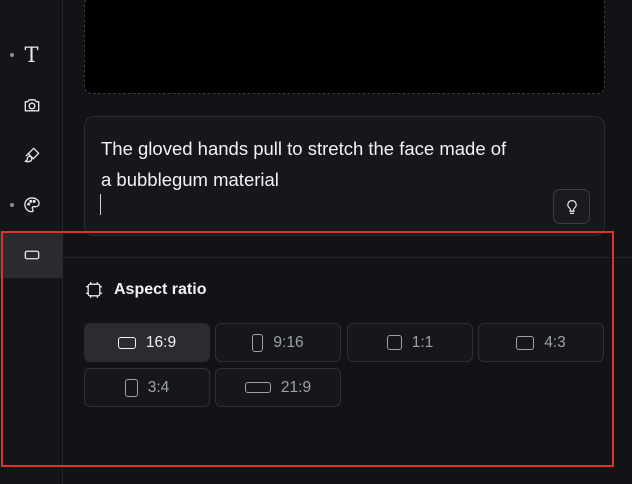  I want to click on aspect-option-16-9: 16:9, so click(147, 342).